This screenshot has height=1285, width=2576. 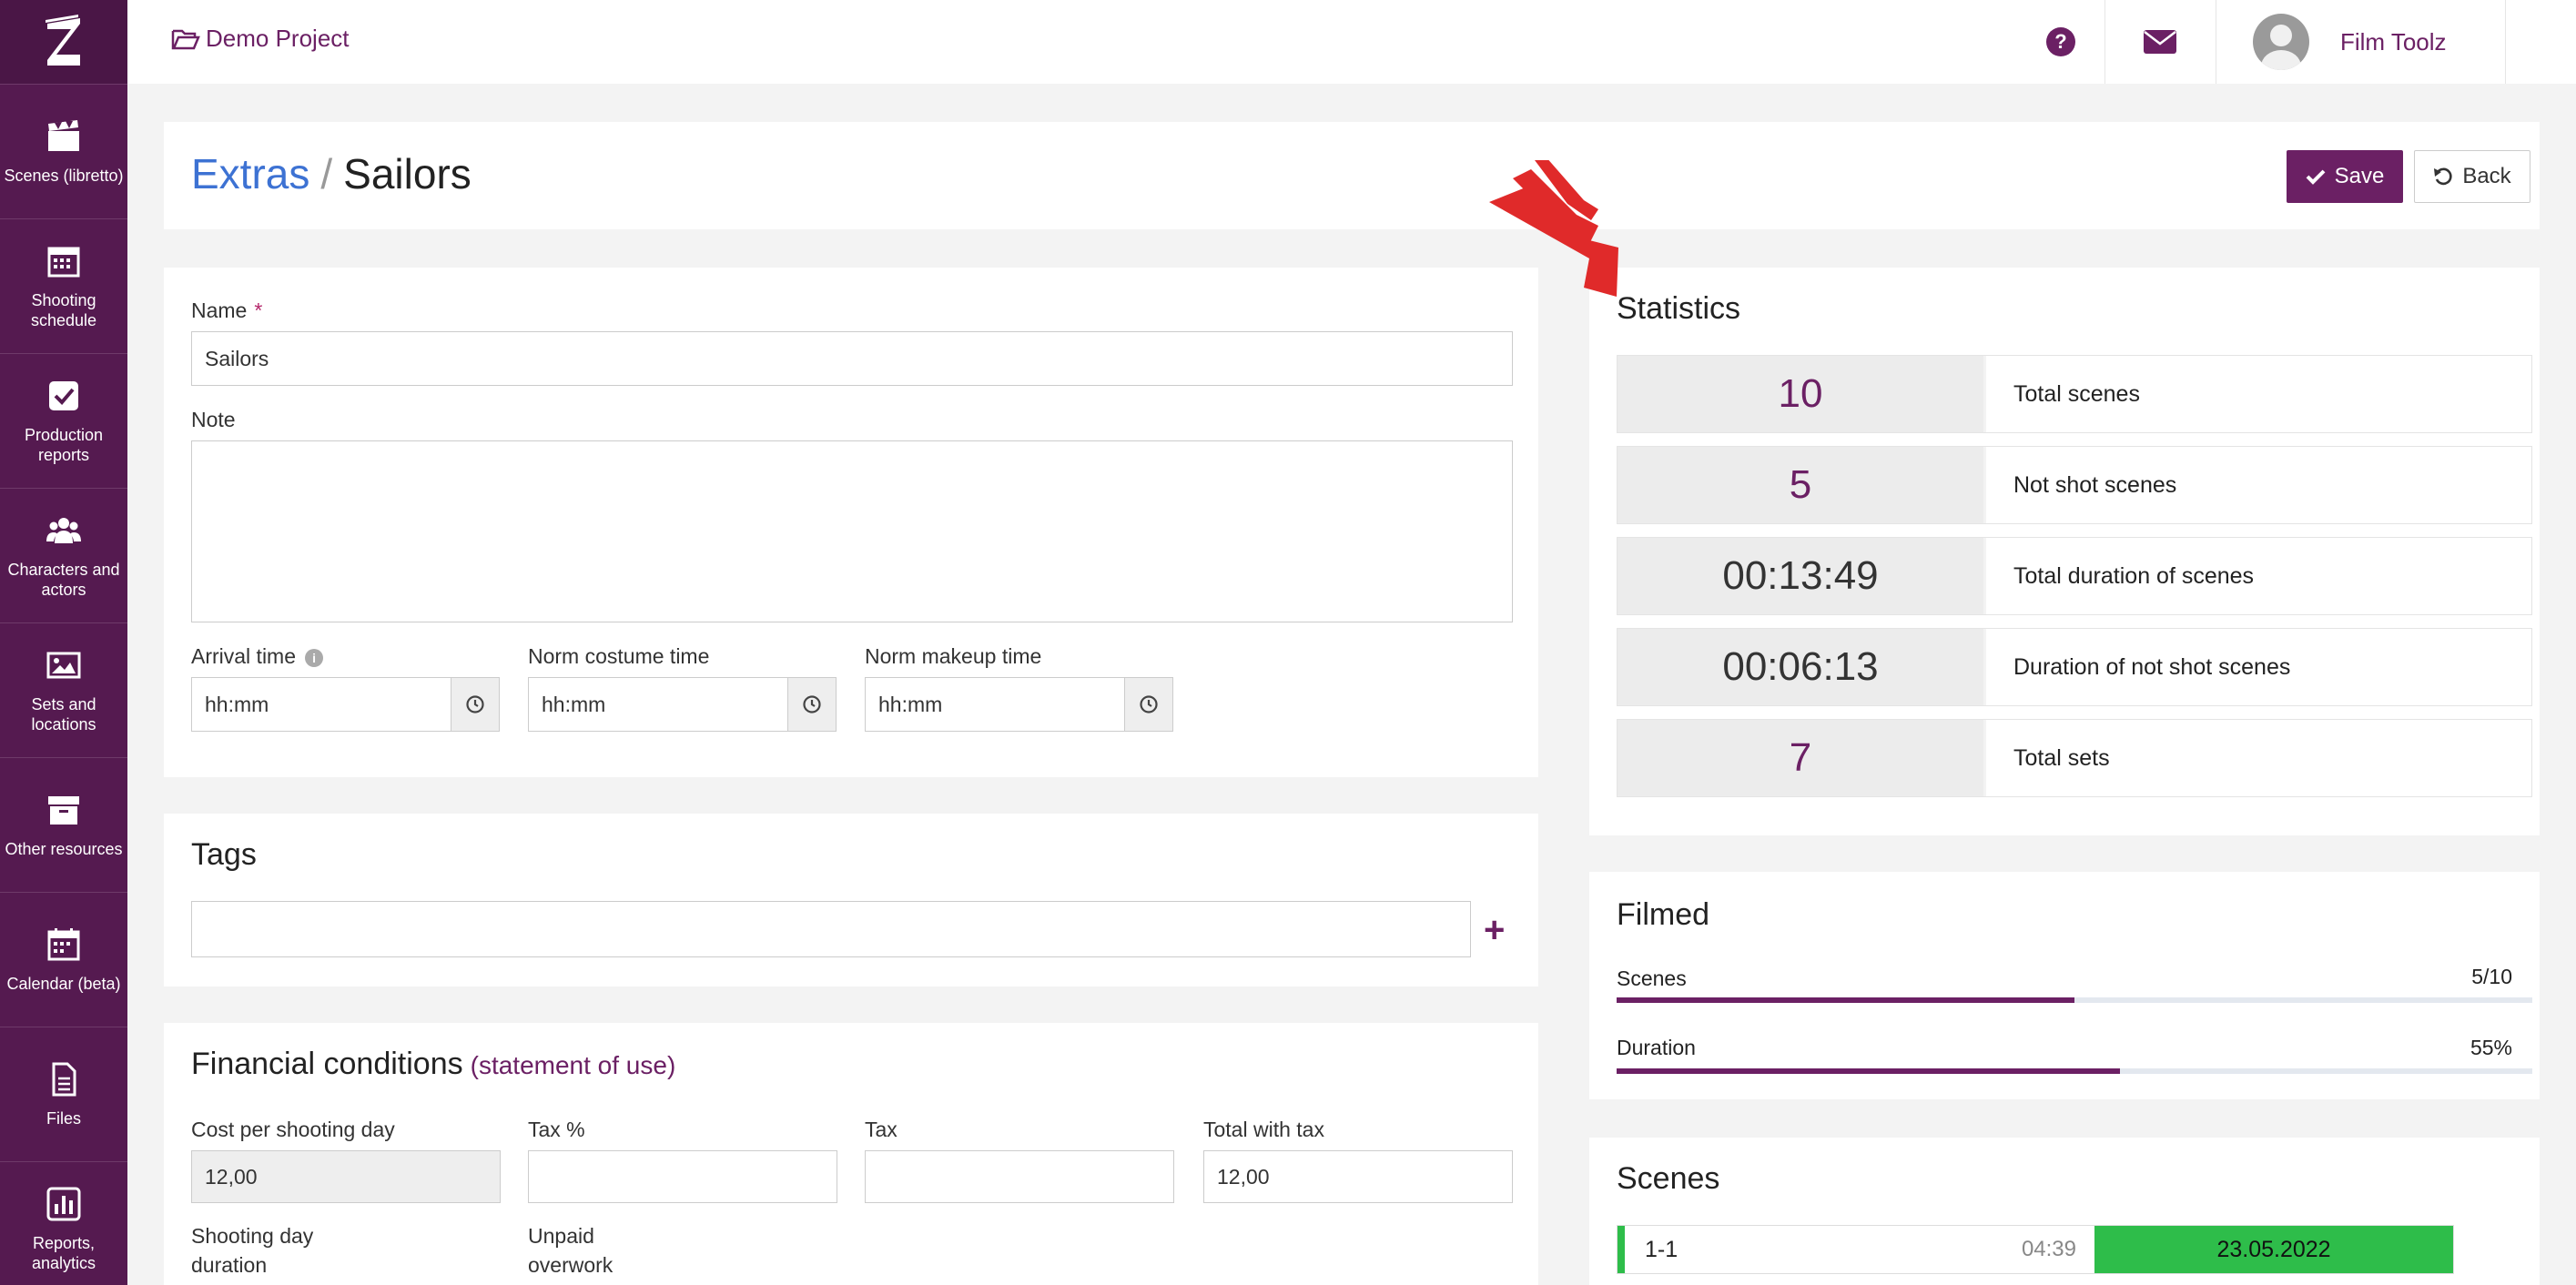 I want to click on sidebar-item-calendar: Calendar (beta), so click(x=63, y=959).